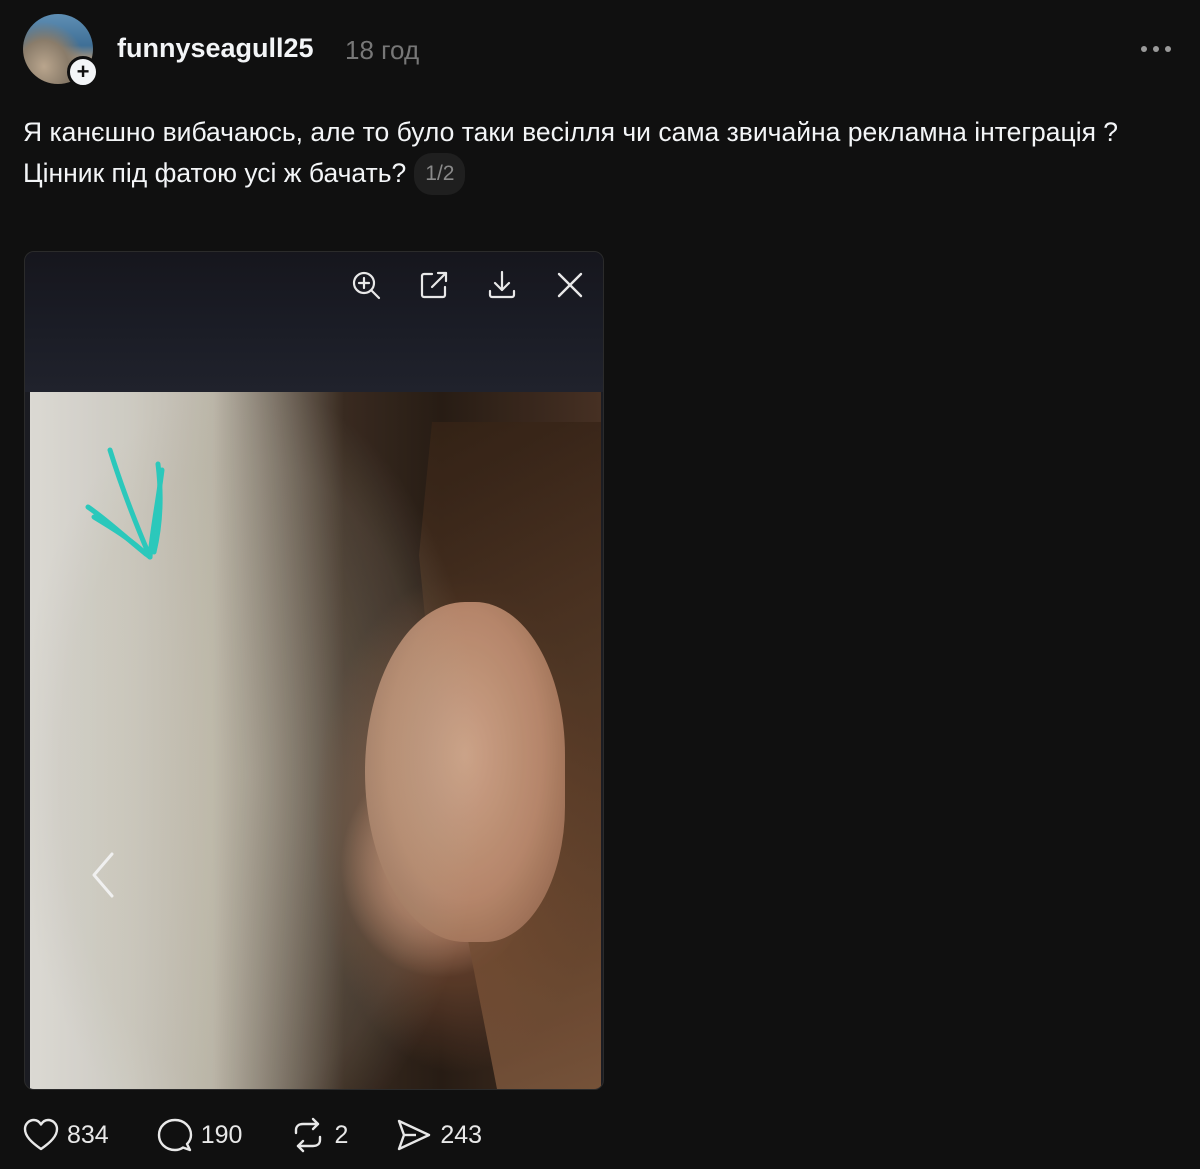 The width and height of the screenshot is (1200, 1169). I want to click on share-icon, so click(414, 1135).